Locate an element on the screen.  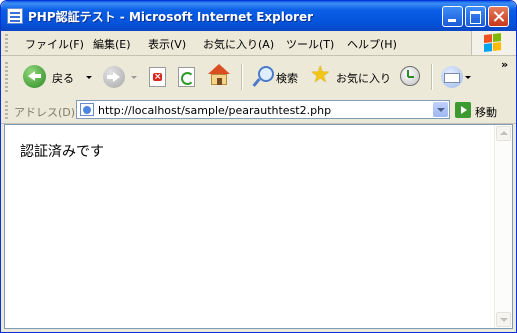
menu-help: ヘルプ(H) is located at coordinates (372, 44).